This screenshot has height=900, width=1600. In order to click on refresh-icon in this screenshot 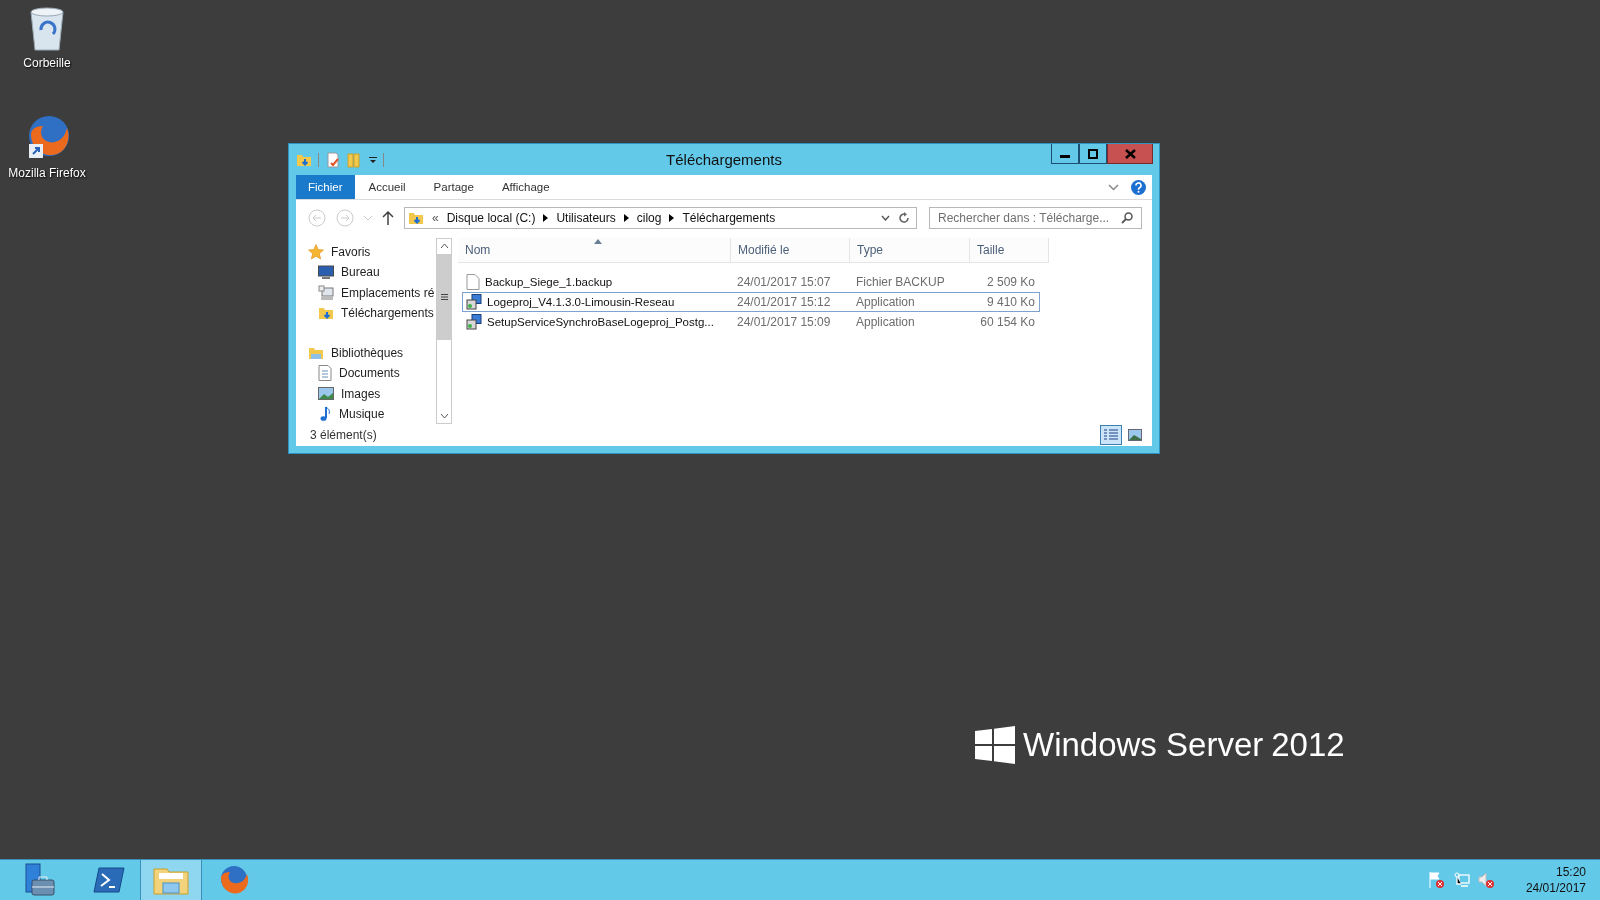, I will do `click(904, 218)`.